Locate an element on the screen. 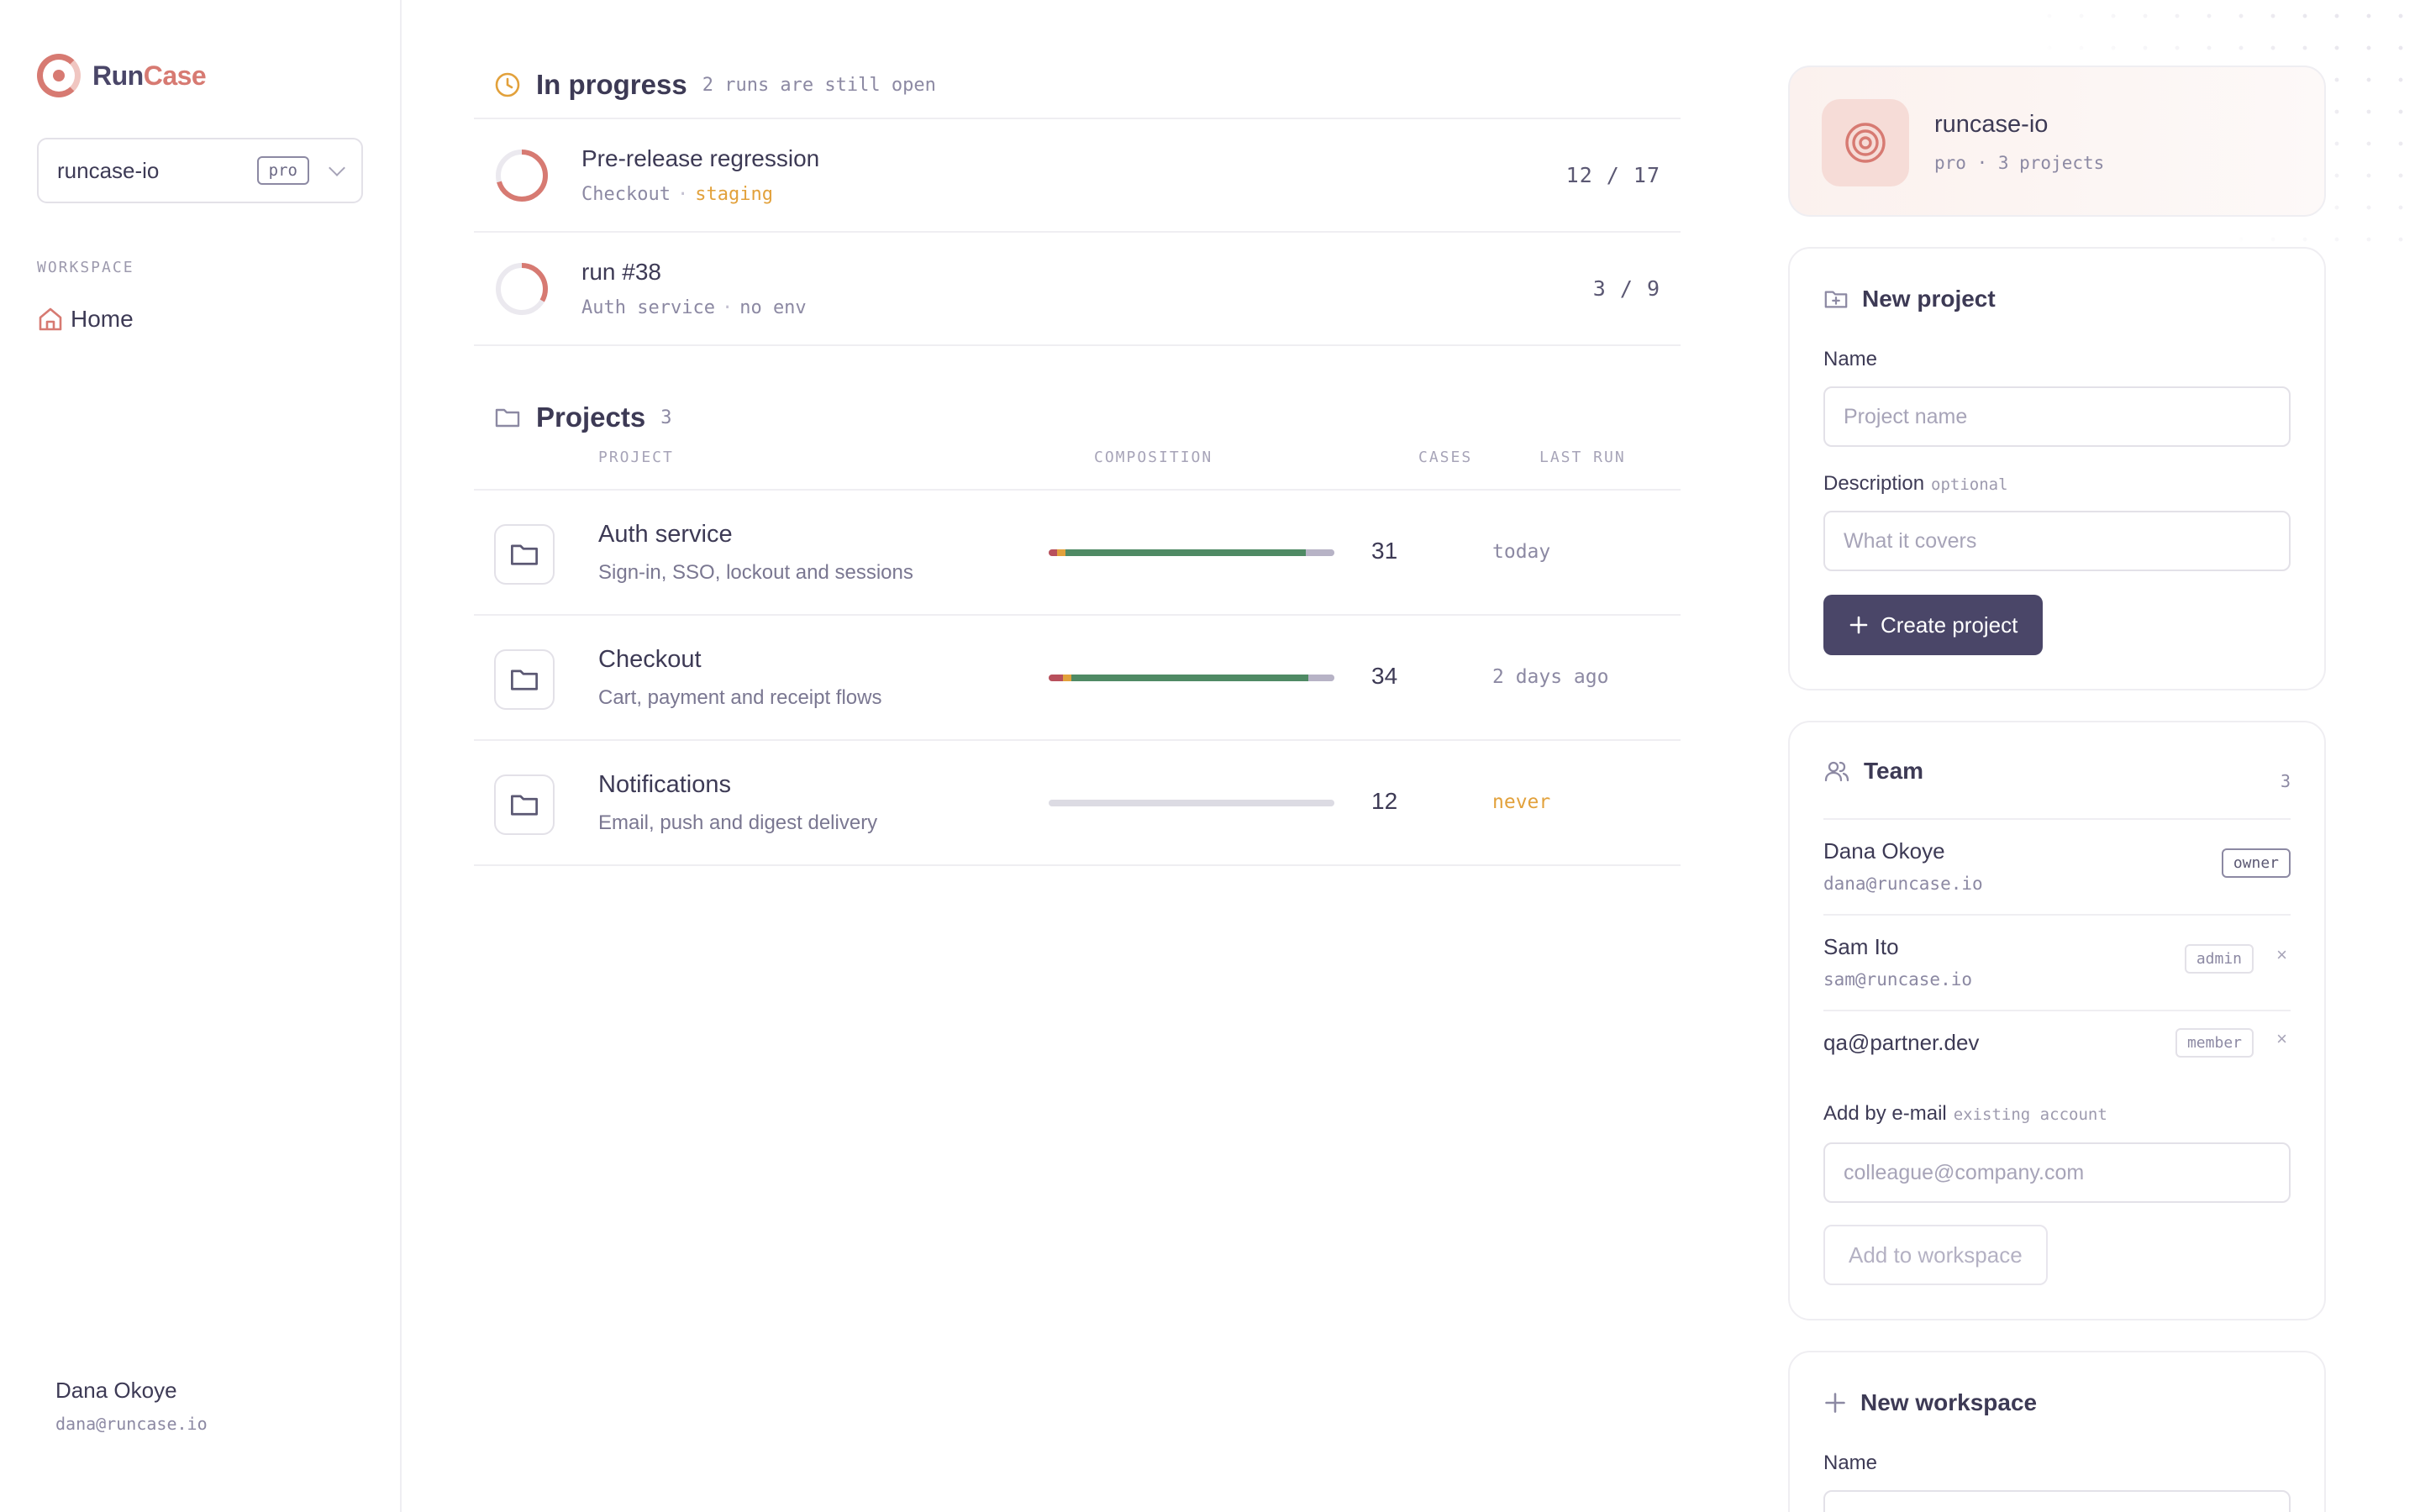 This screenshot has height=1512, width=2420. create-project-button: Create project is located at coordinates (1933, 625).